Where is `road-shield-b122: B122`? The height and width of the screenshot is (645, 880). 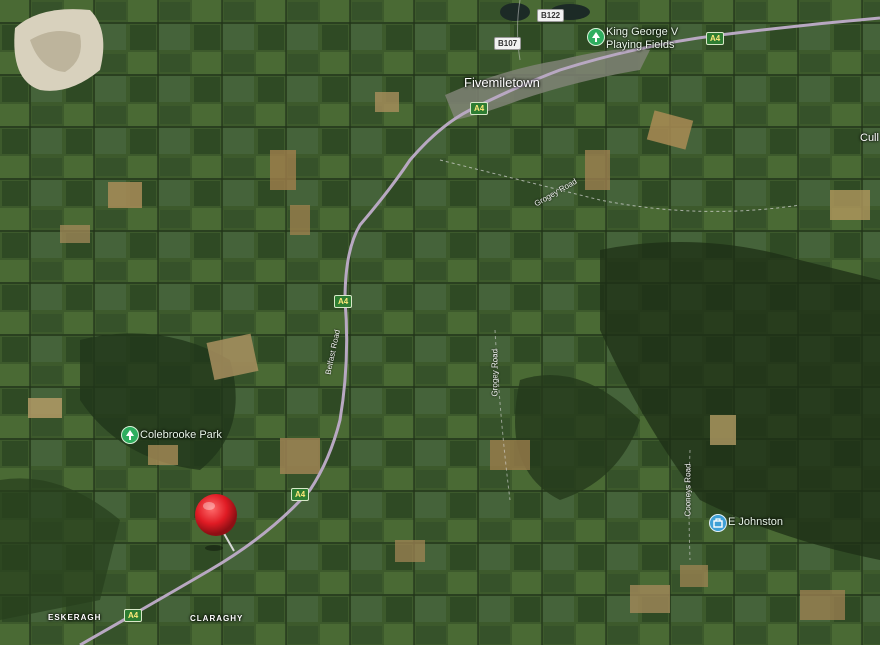
road-shield-b122: B122 is located at coordinates (551, 15).